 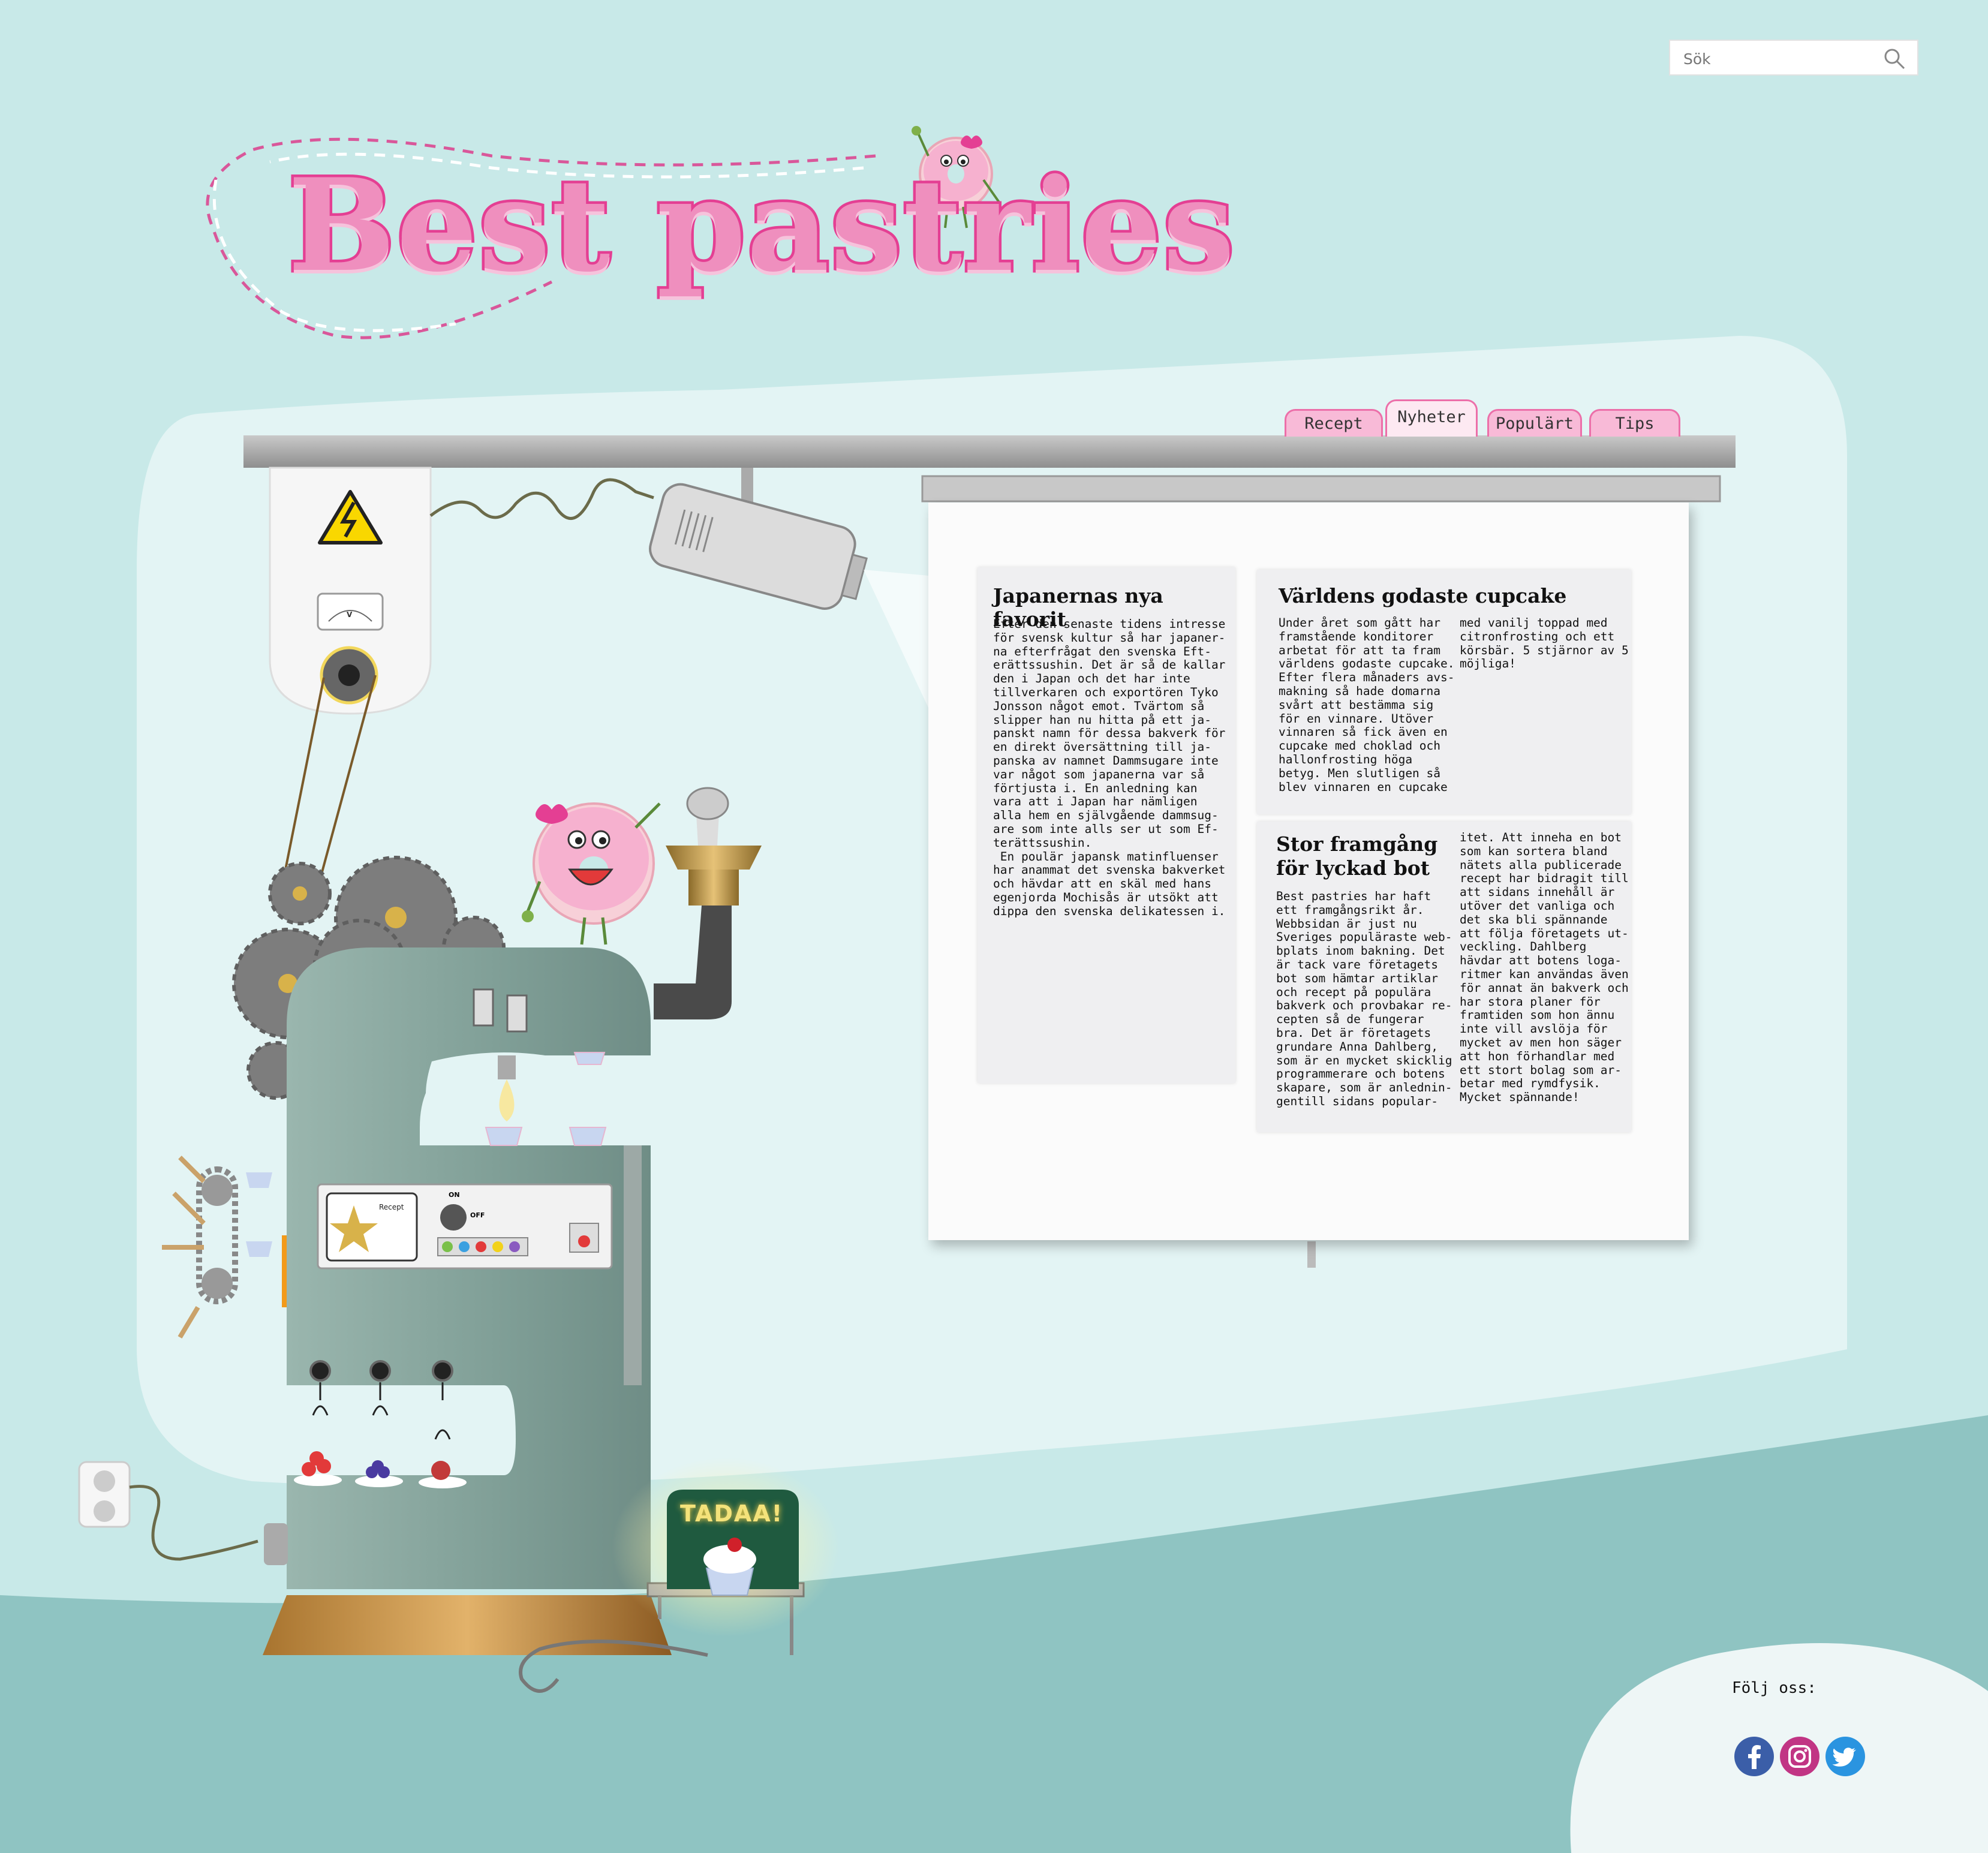 I want to click on facebook-icon, so click(x=1754, y=1756).